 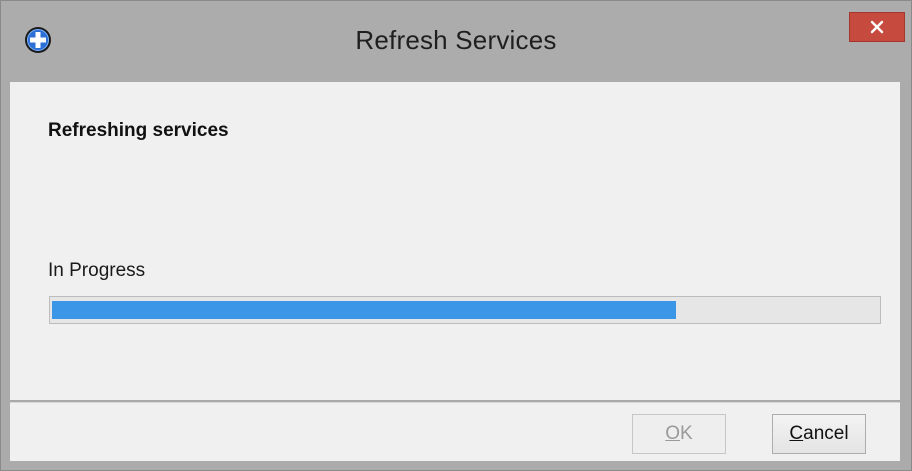 I want to click on progress-bar, so click(x=465, y=310).